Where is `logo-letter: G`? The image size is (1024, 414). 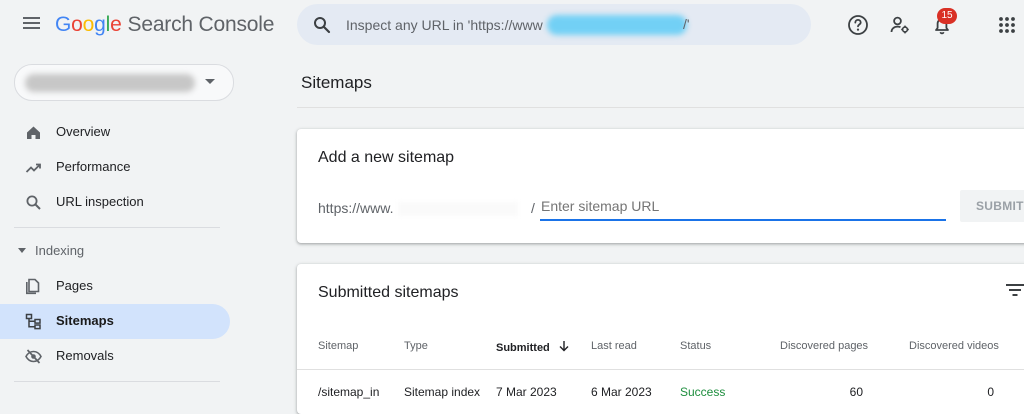 logo-letter: G is located at coordinates (63, 24).